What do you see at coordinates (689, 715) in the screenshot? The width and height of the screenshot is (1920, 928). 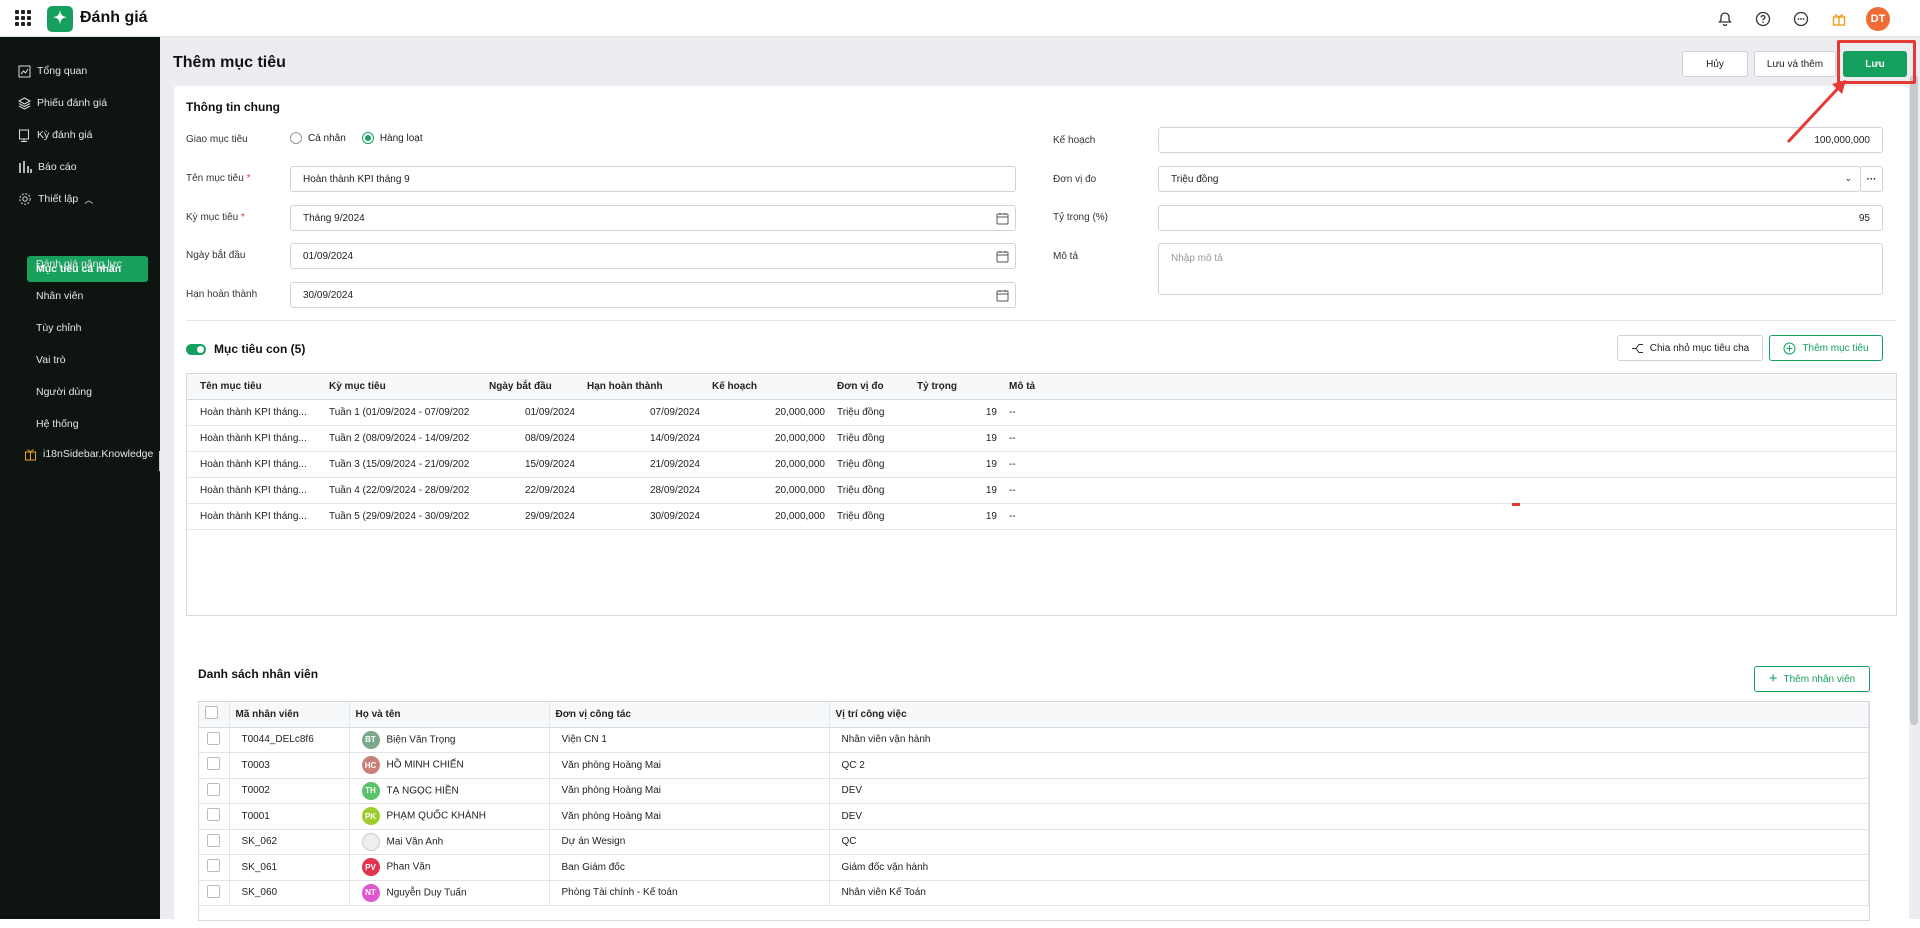 I see `col-unit: Đơn vị công tác` at bounding box center [689, 715].